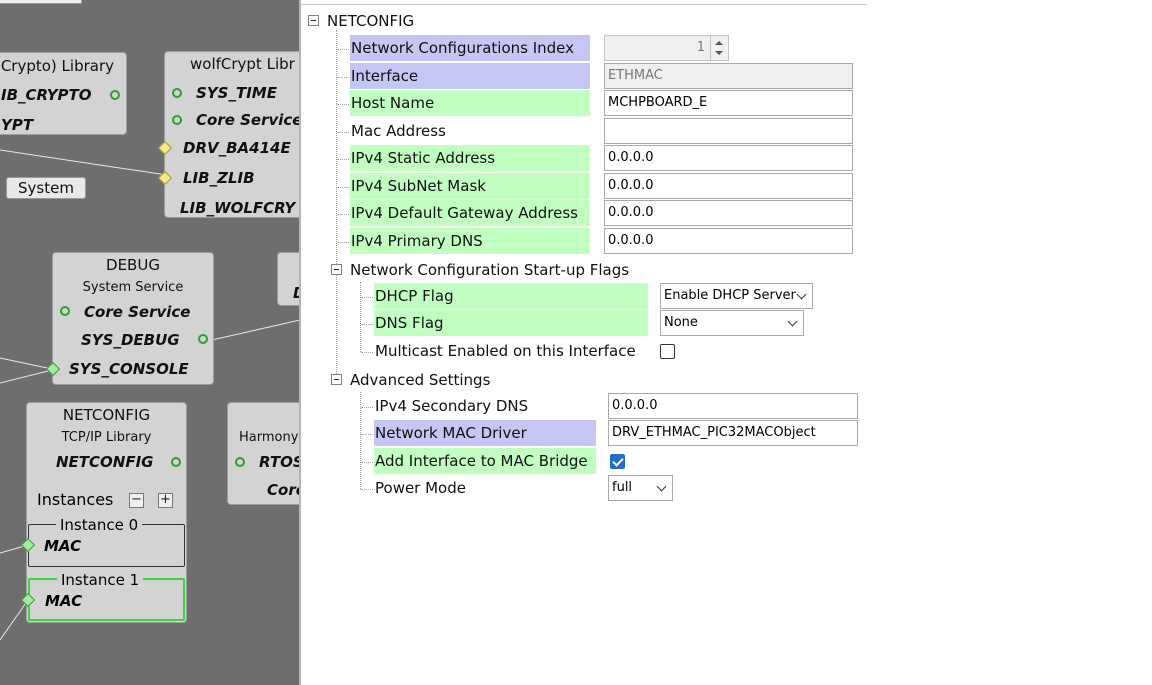 The image size is (1152, 685). I want to click on label-network-mac-driver: Network MAC Driver, so click(485, 433).